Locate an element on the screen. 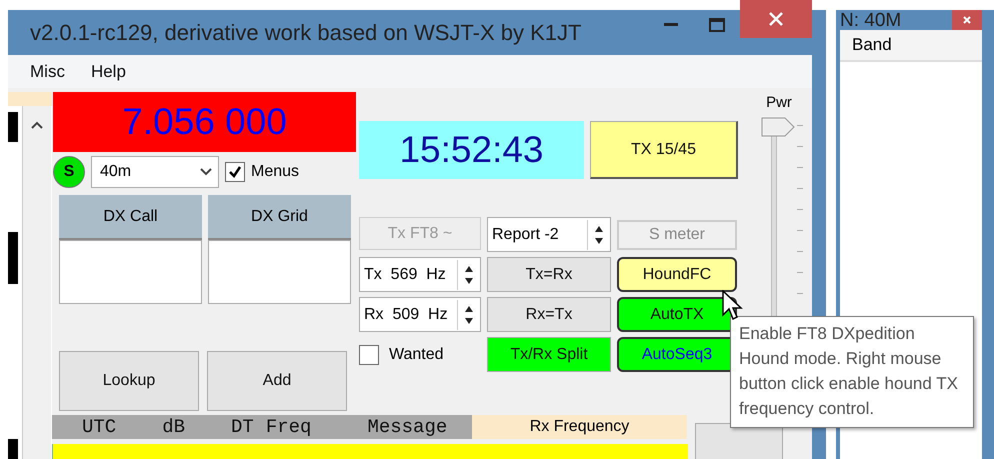 This screenshot has height=459, width=994. checkbox-label: Wanted is located at coordinates (416, 355).